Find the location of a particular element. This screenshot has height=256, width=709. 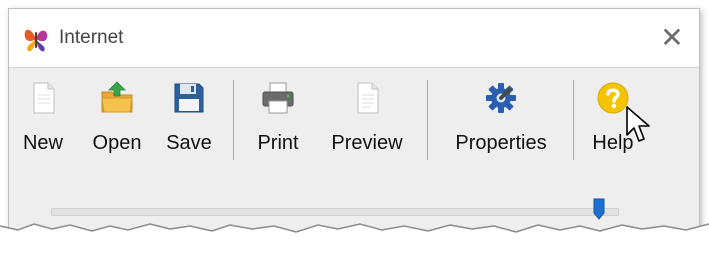

gear-wrench-icon is located at coordinates (501, 98).